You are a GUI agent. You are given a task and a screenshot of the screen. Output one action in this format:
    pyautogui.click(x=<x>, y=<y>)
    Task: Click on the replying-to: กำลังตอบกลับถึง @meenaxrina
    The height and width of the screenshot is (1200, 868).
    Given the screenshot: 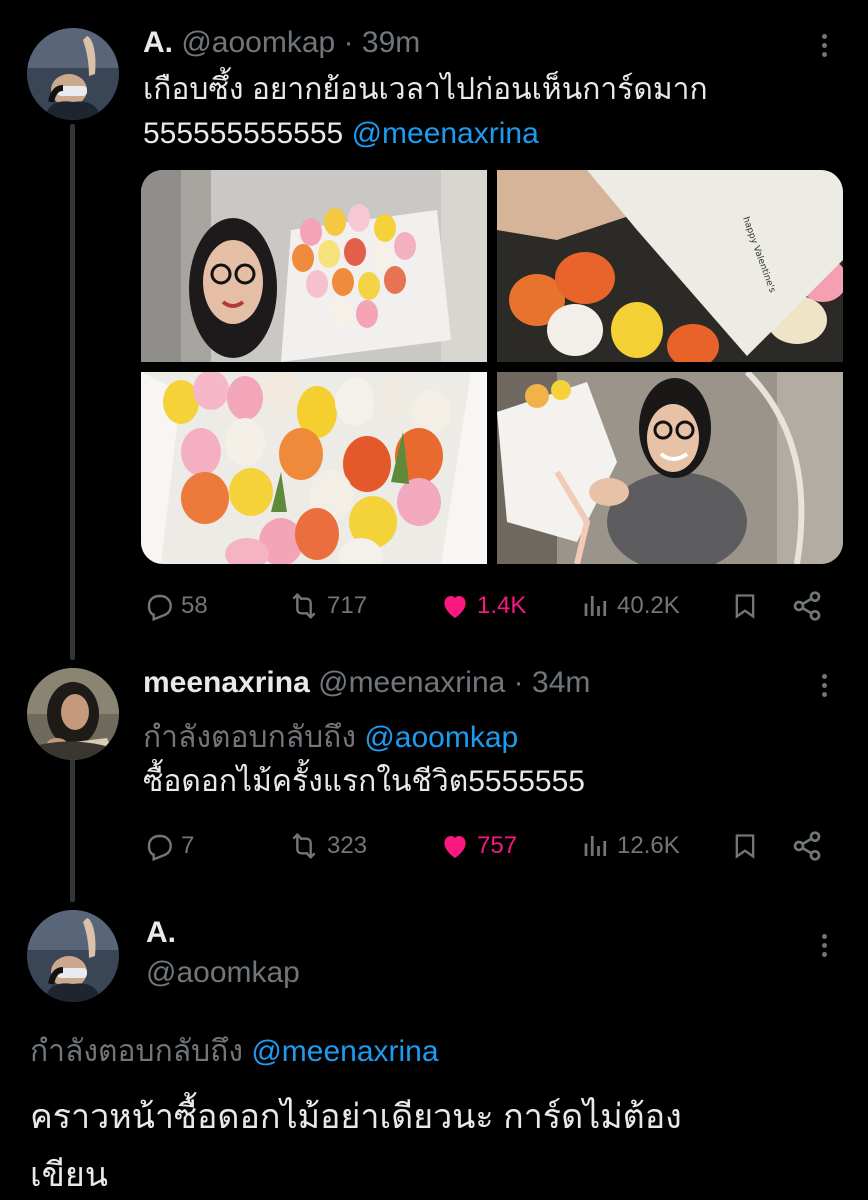 What is the action you would take?
    pyautogui.click(x=234, y=1051)
    